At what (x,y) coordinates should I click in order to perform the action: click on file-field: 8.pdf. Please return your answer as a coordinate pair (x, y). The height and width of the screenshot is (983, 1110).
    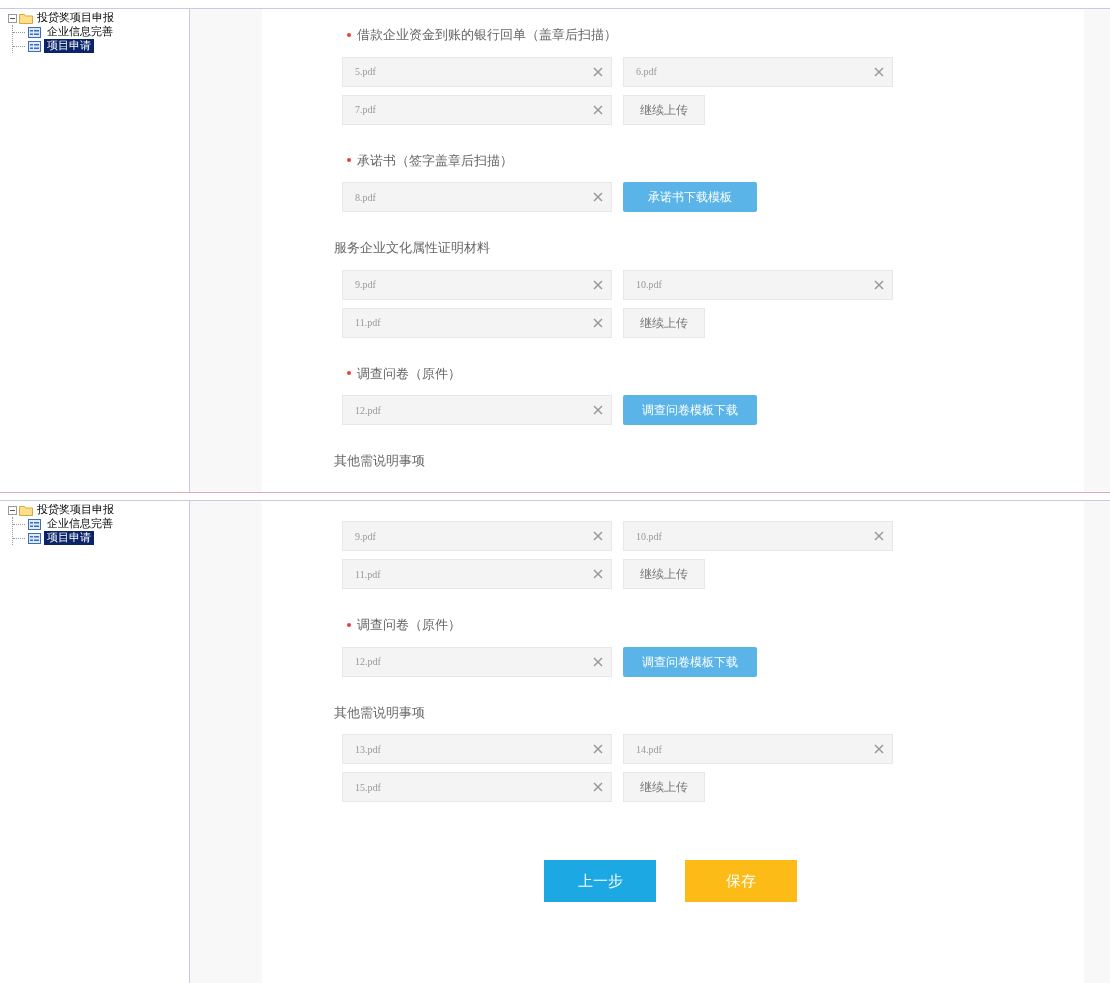
    Looking at the image, I should click on (477, 197).